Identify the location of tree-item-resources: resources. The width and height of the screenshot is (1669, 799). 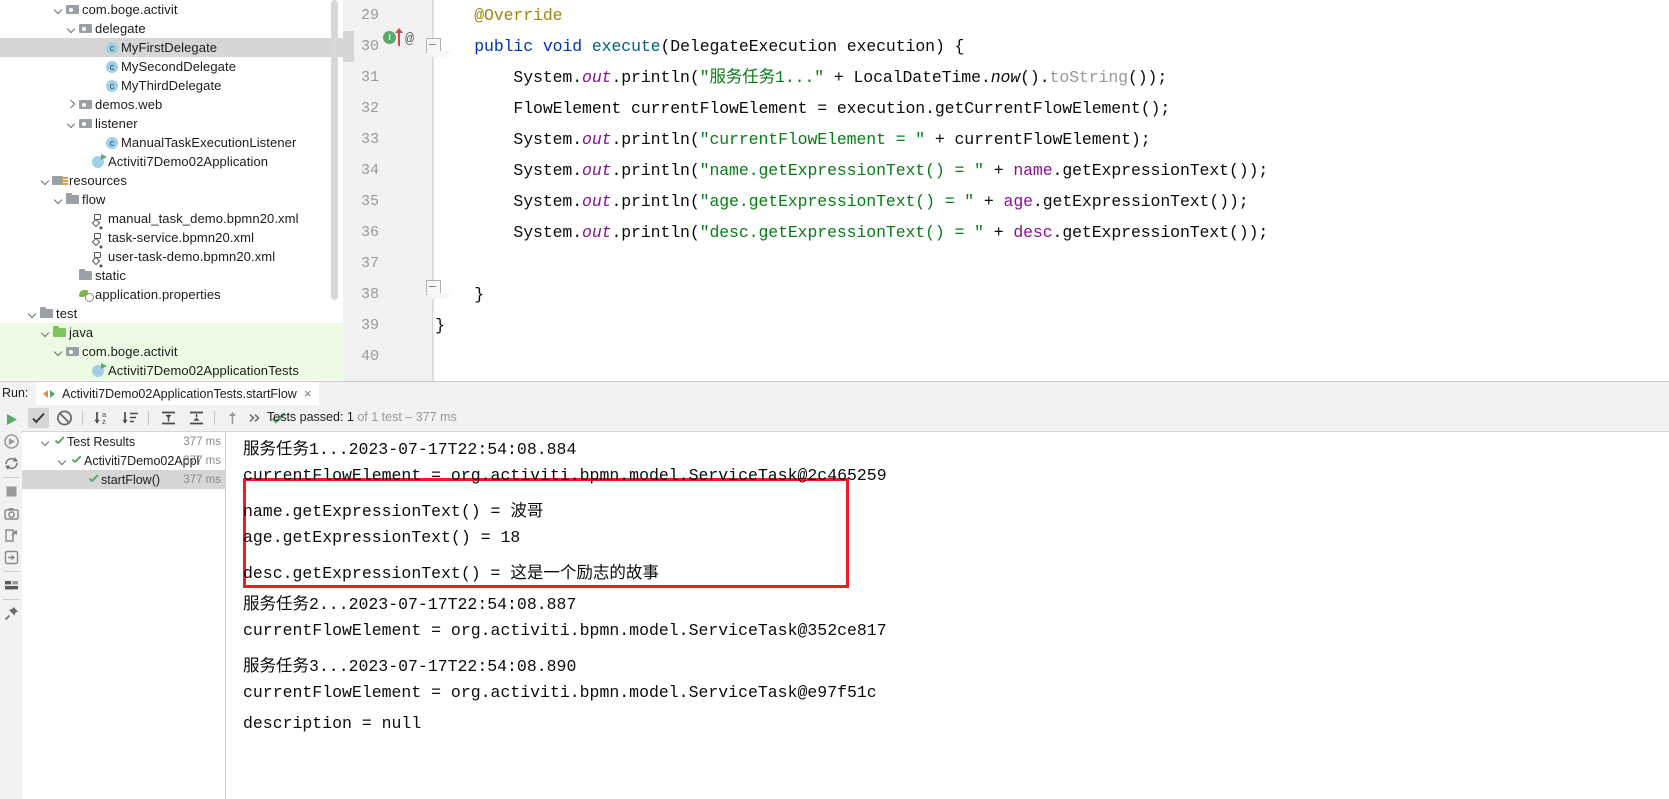
(171, 180).